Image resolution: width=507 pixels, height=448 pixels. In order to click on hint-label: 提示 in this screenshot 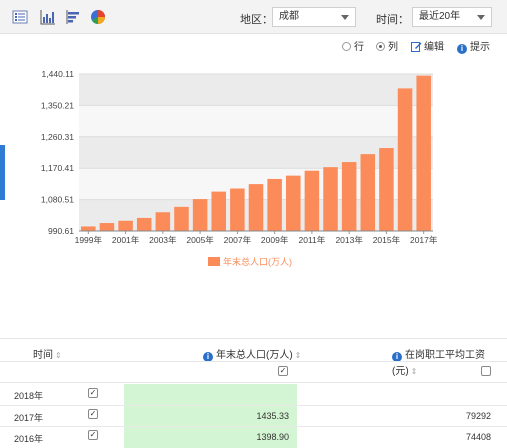, I will do `click(480, 47)`.